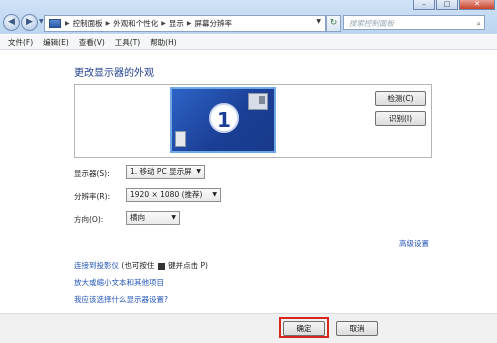 Image resolution: width=497 pixels, height=343 pixels. Describe the element at coordinates (371, 23) in the screenshot. I see `search-placeholder: 搜索控制面板` at that location.